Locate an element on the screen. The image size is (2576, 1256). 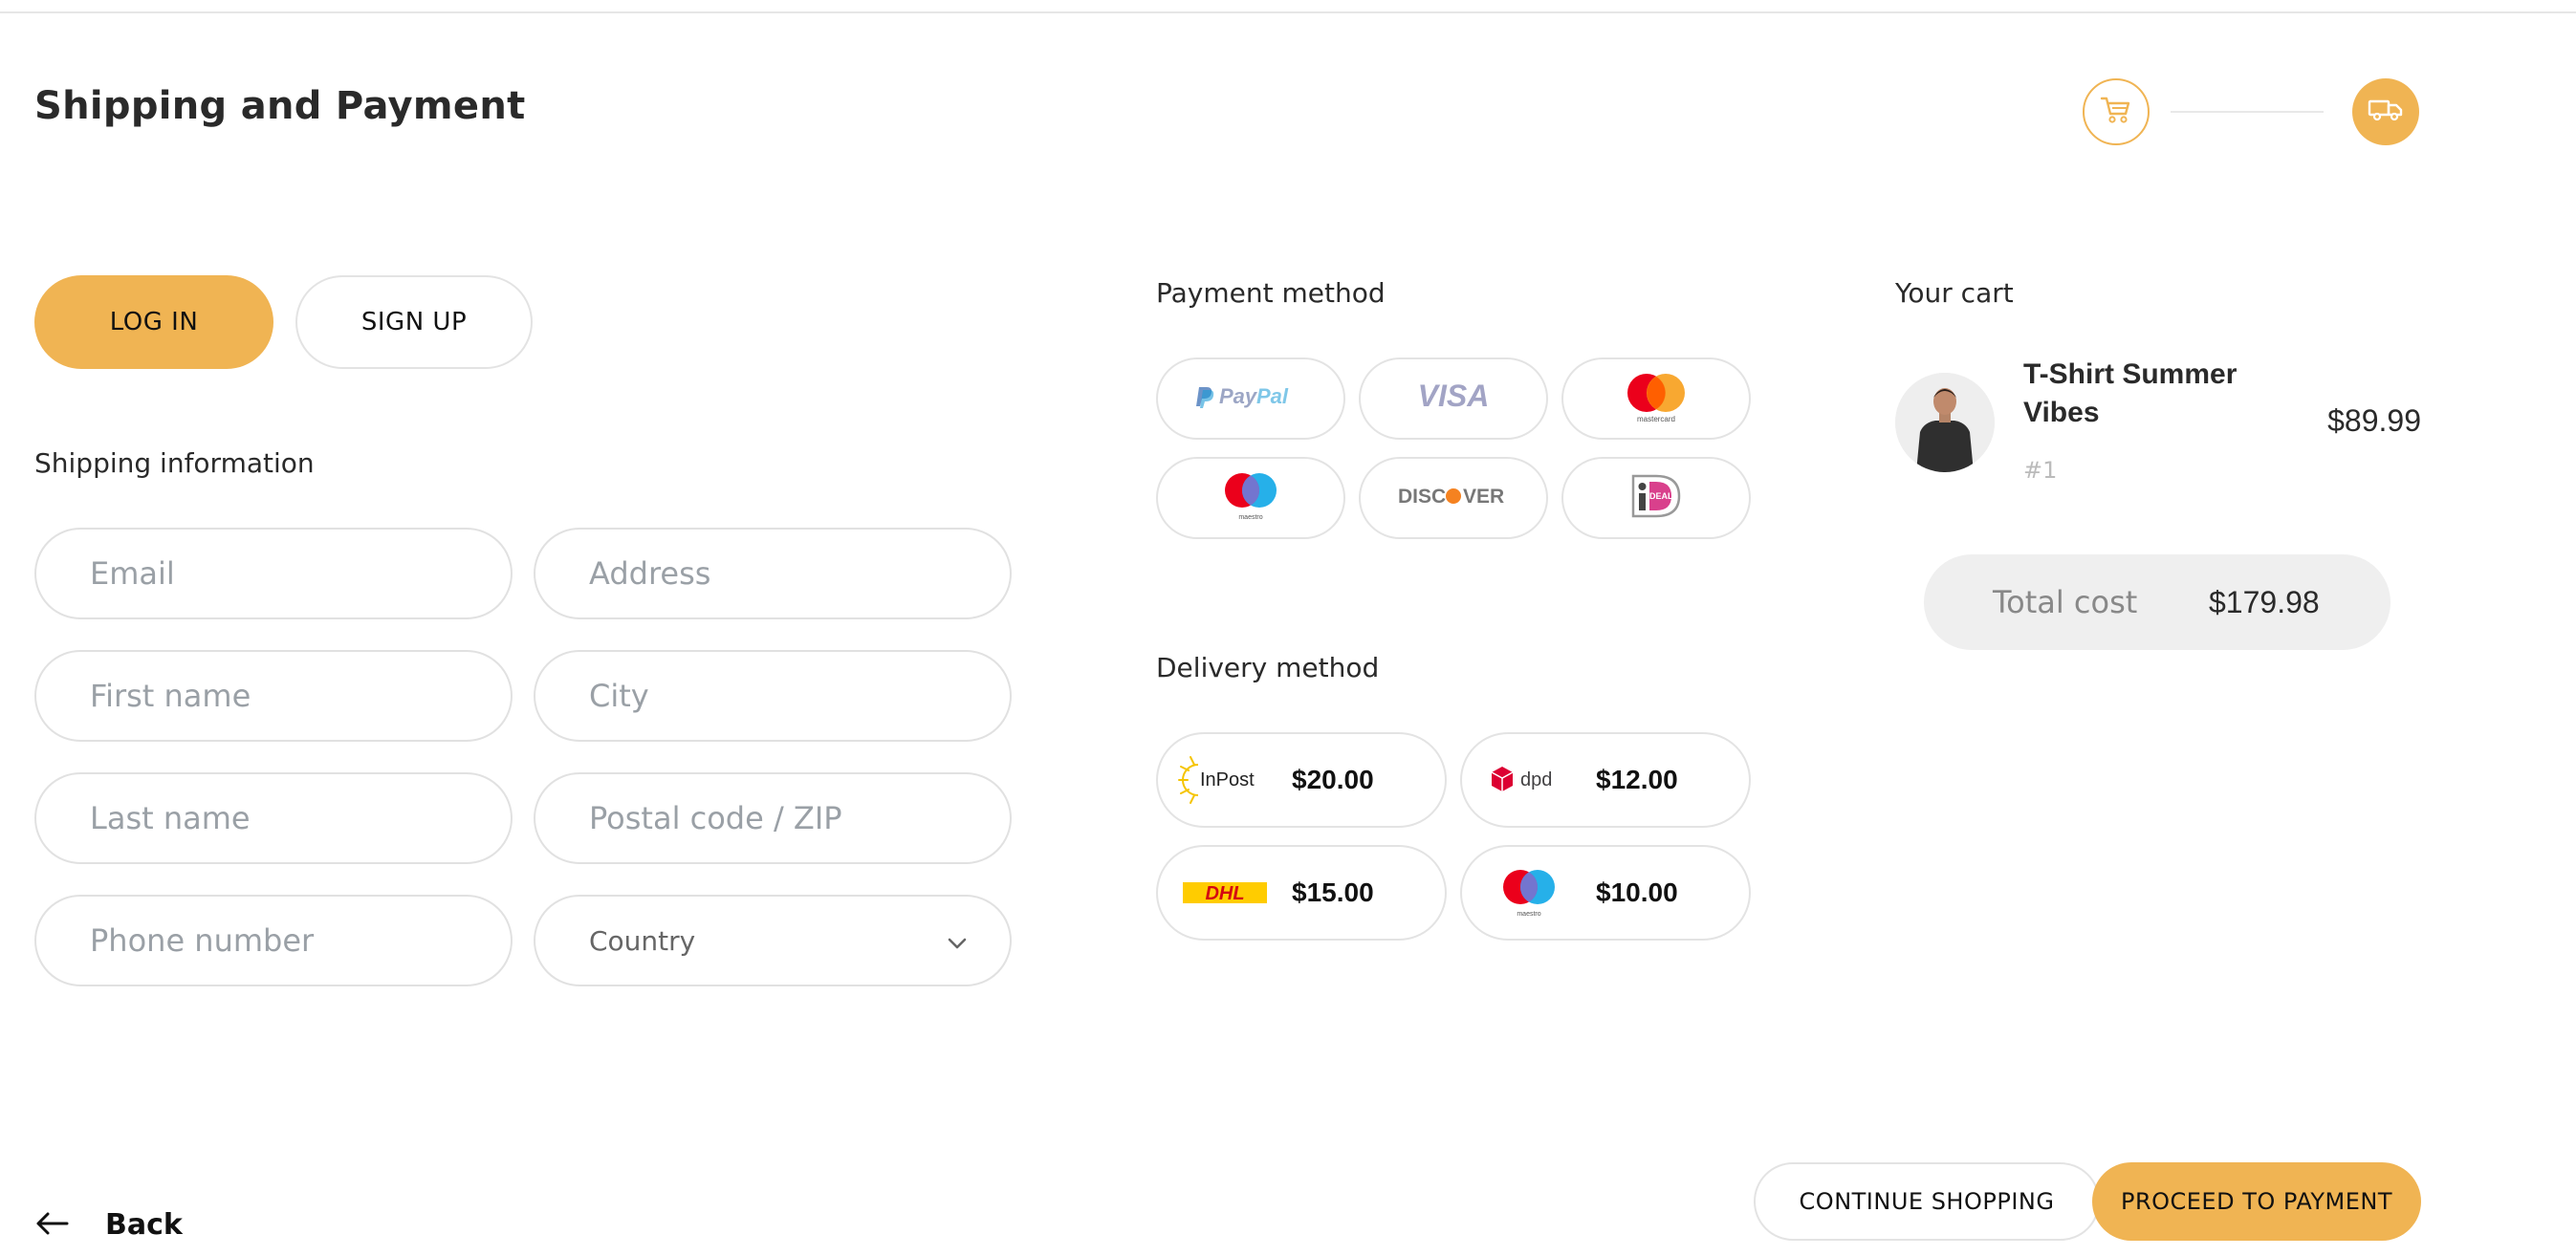
phone-field is located at coordinates (273, 941).